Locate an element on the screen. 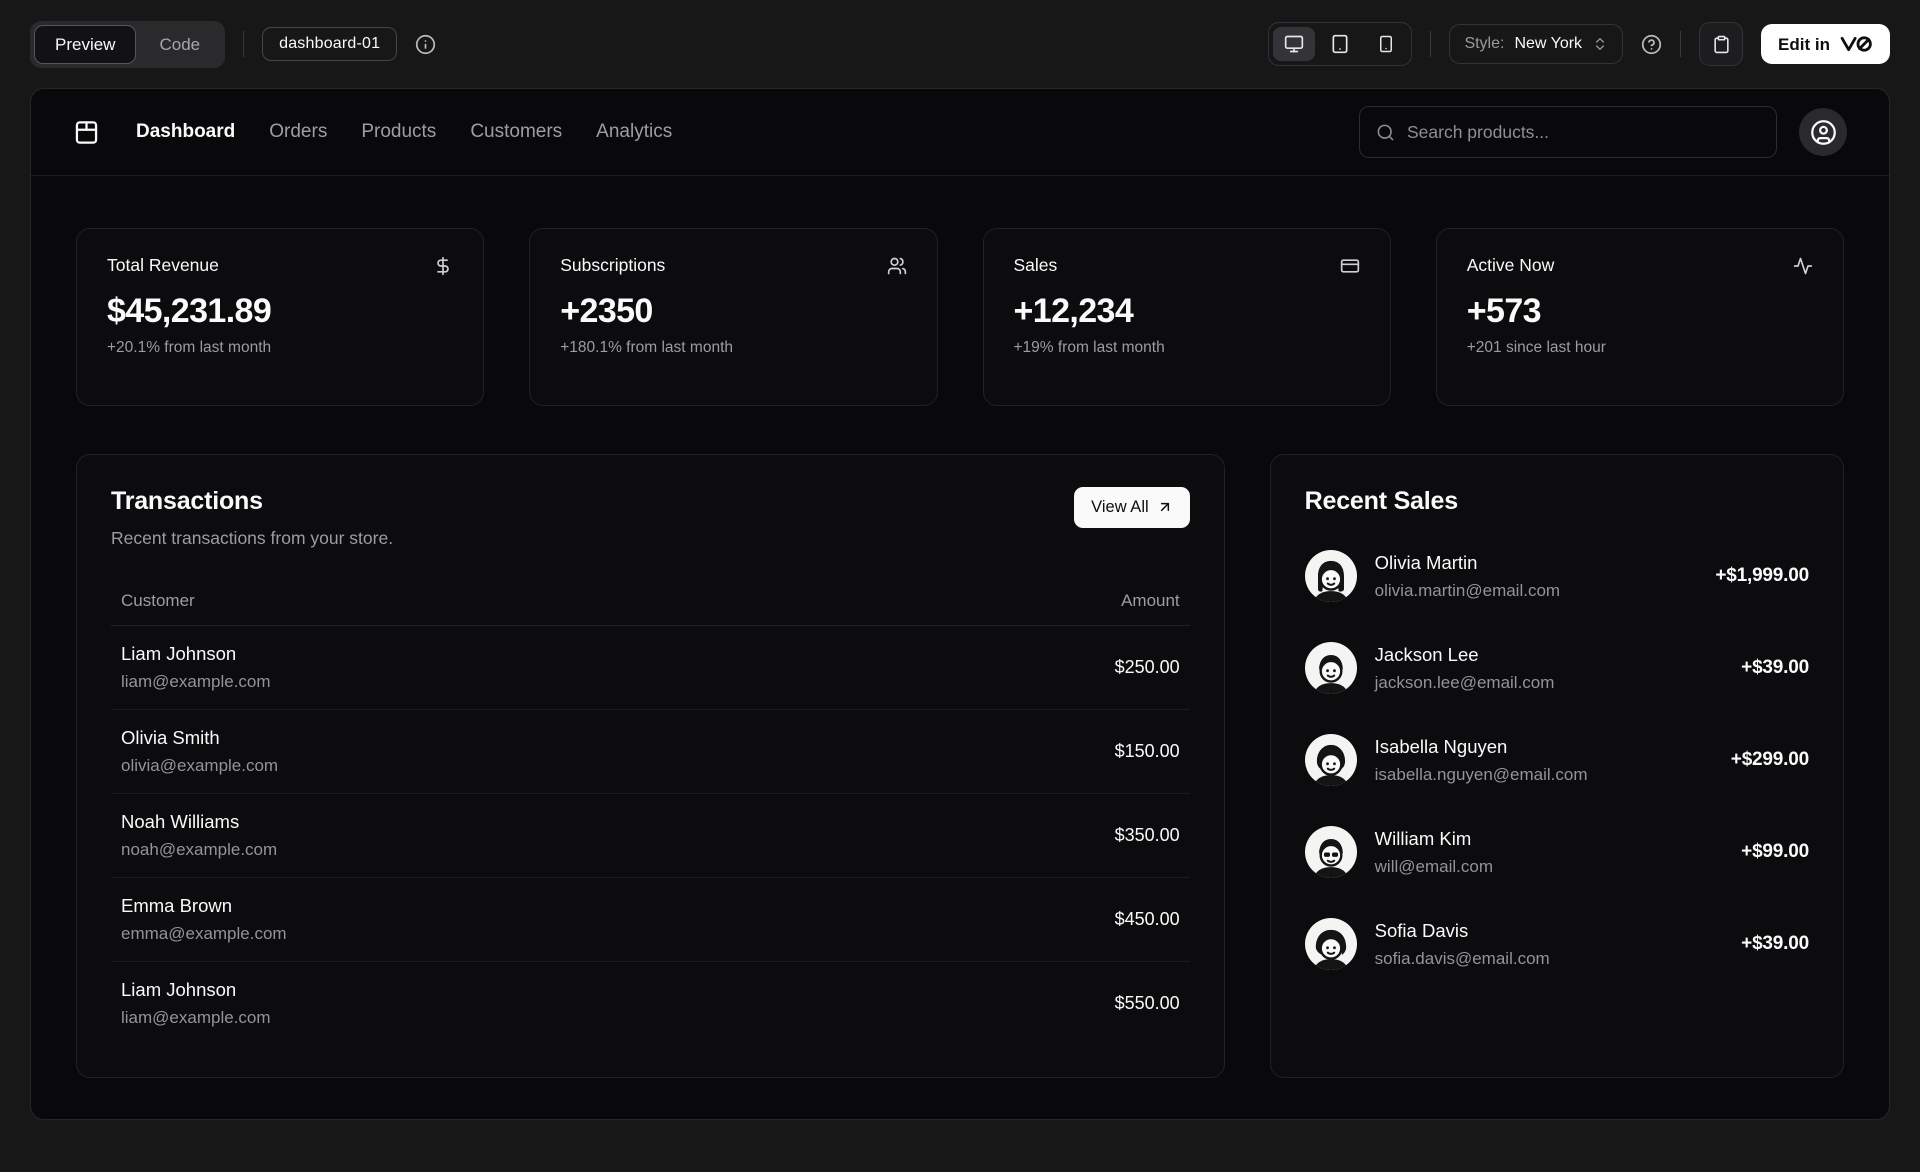 The image size is (1920, 1172). stat-value: $45,231.89 is located at coordinates (189, 311).